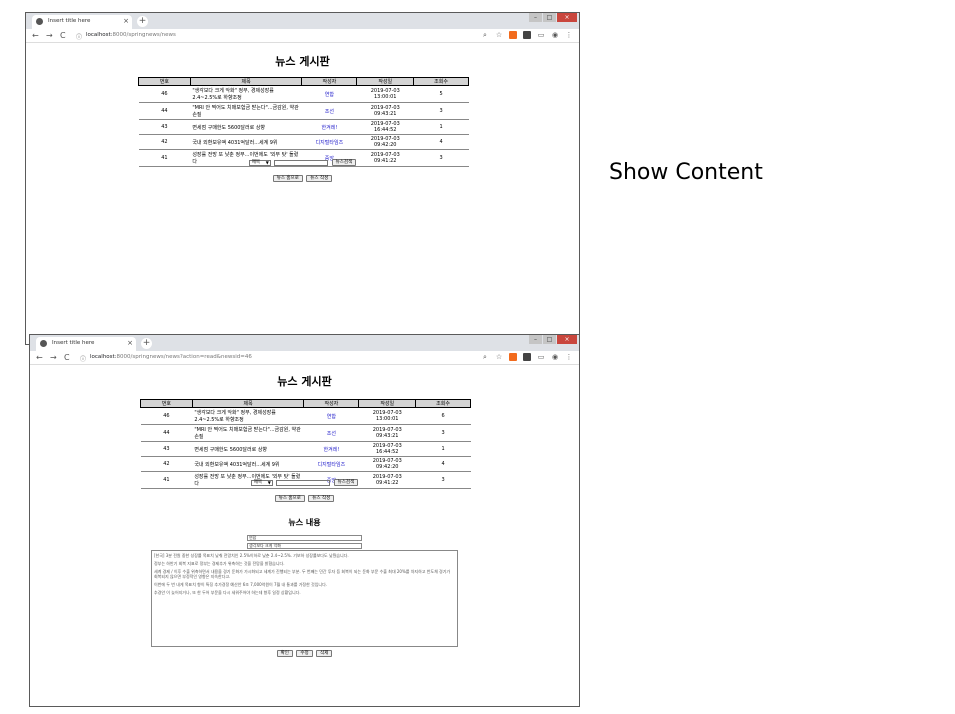 The width and height of the screenshot is (955, 714). Describe the element at coordinates (385, 94) in the screenshot. I see `cell-date: 2019-07-03 13:00:01` at that location.